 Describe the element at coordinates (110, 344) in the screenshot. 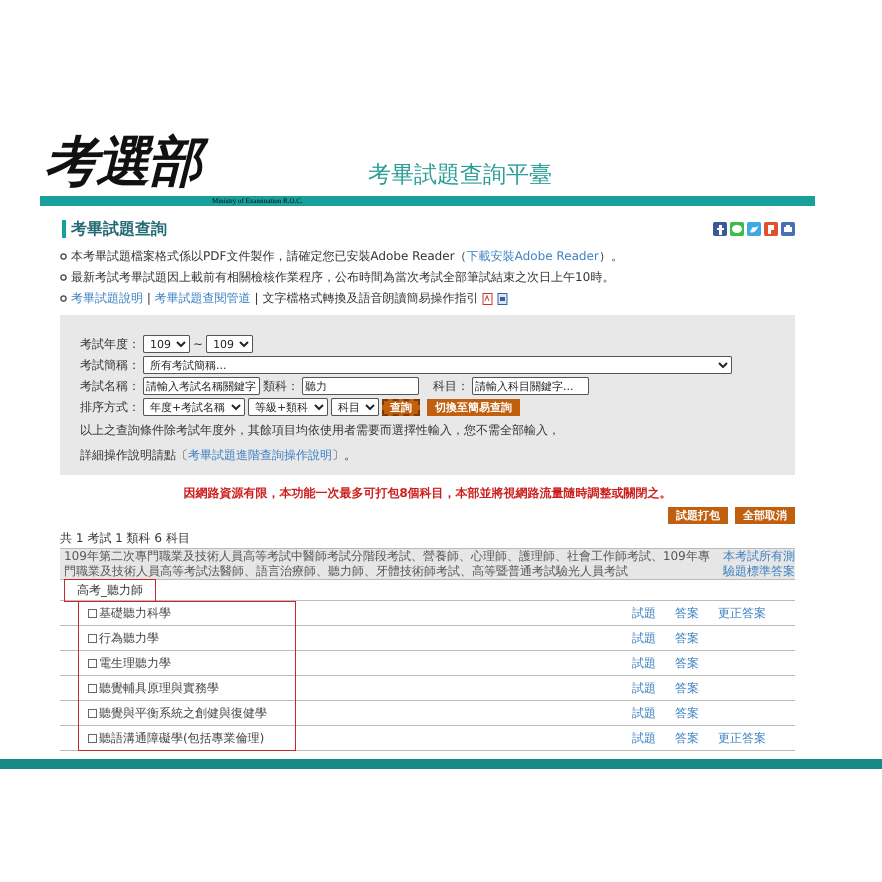

I see `field-label: 考試年度：` at that location.